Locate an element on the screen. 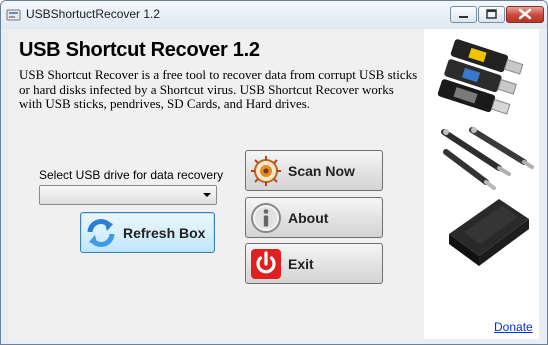 The image size is (548, 345). about-button: About is located at coordinates (314, 217).